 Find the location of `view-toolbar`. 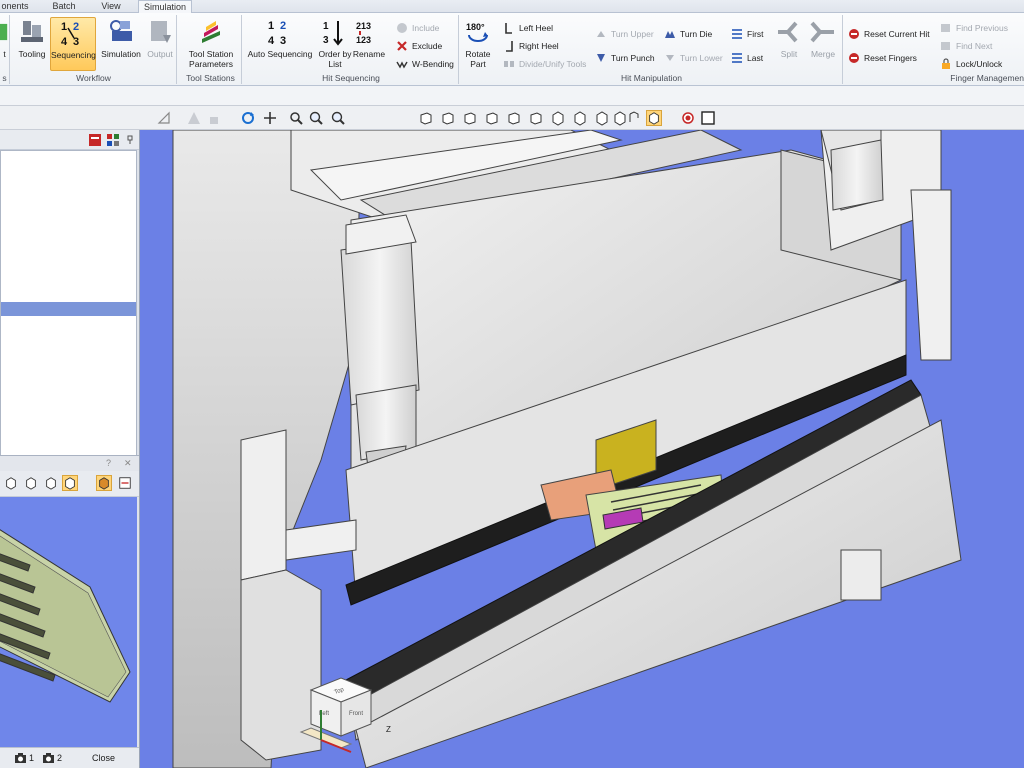

view-toolbar is located at coordinates (512, 118).